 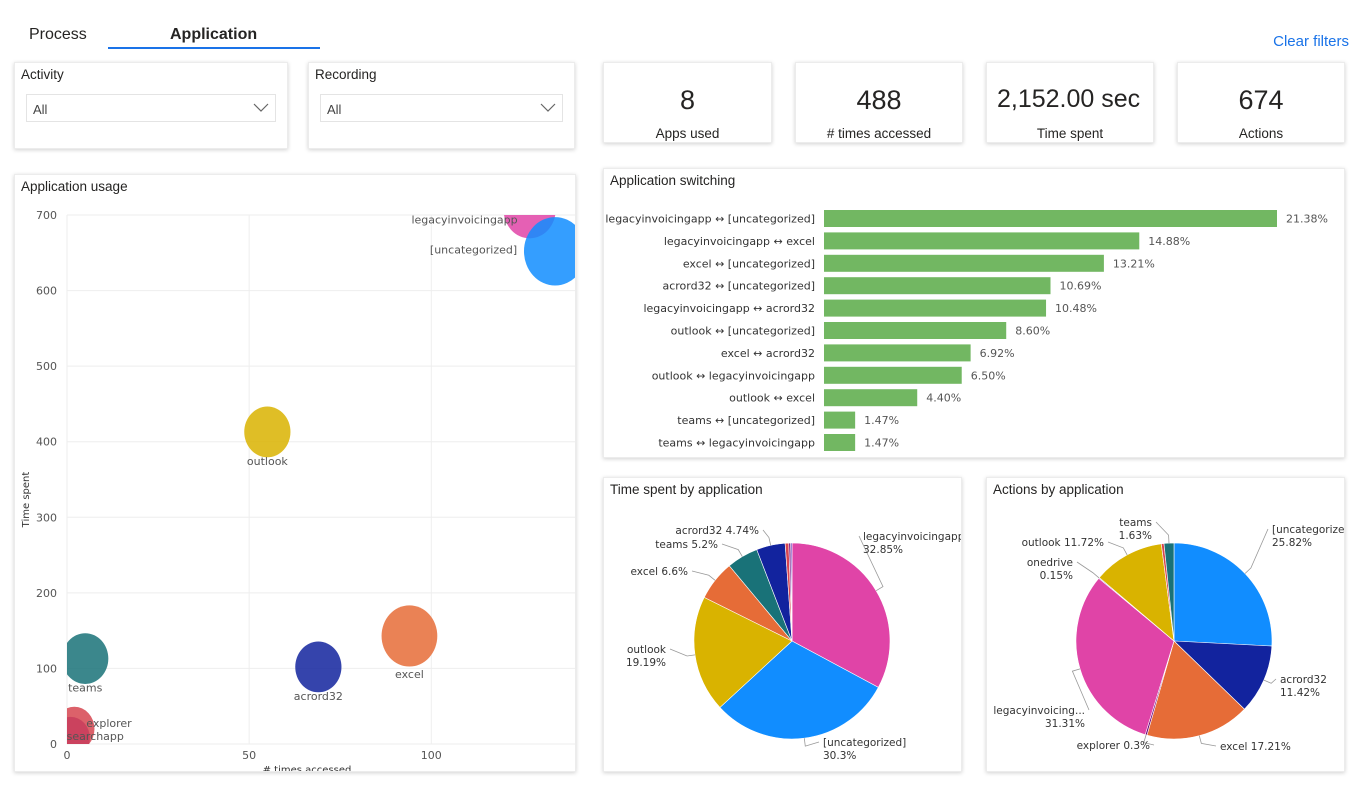 What do you see at coordinates (839, 756) in the screenshot?
I see `pie-label: 30.3%` at bounding box center [839, 756].